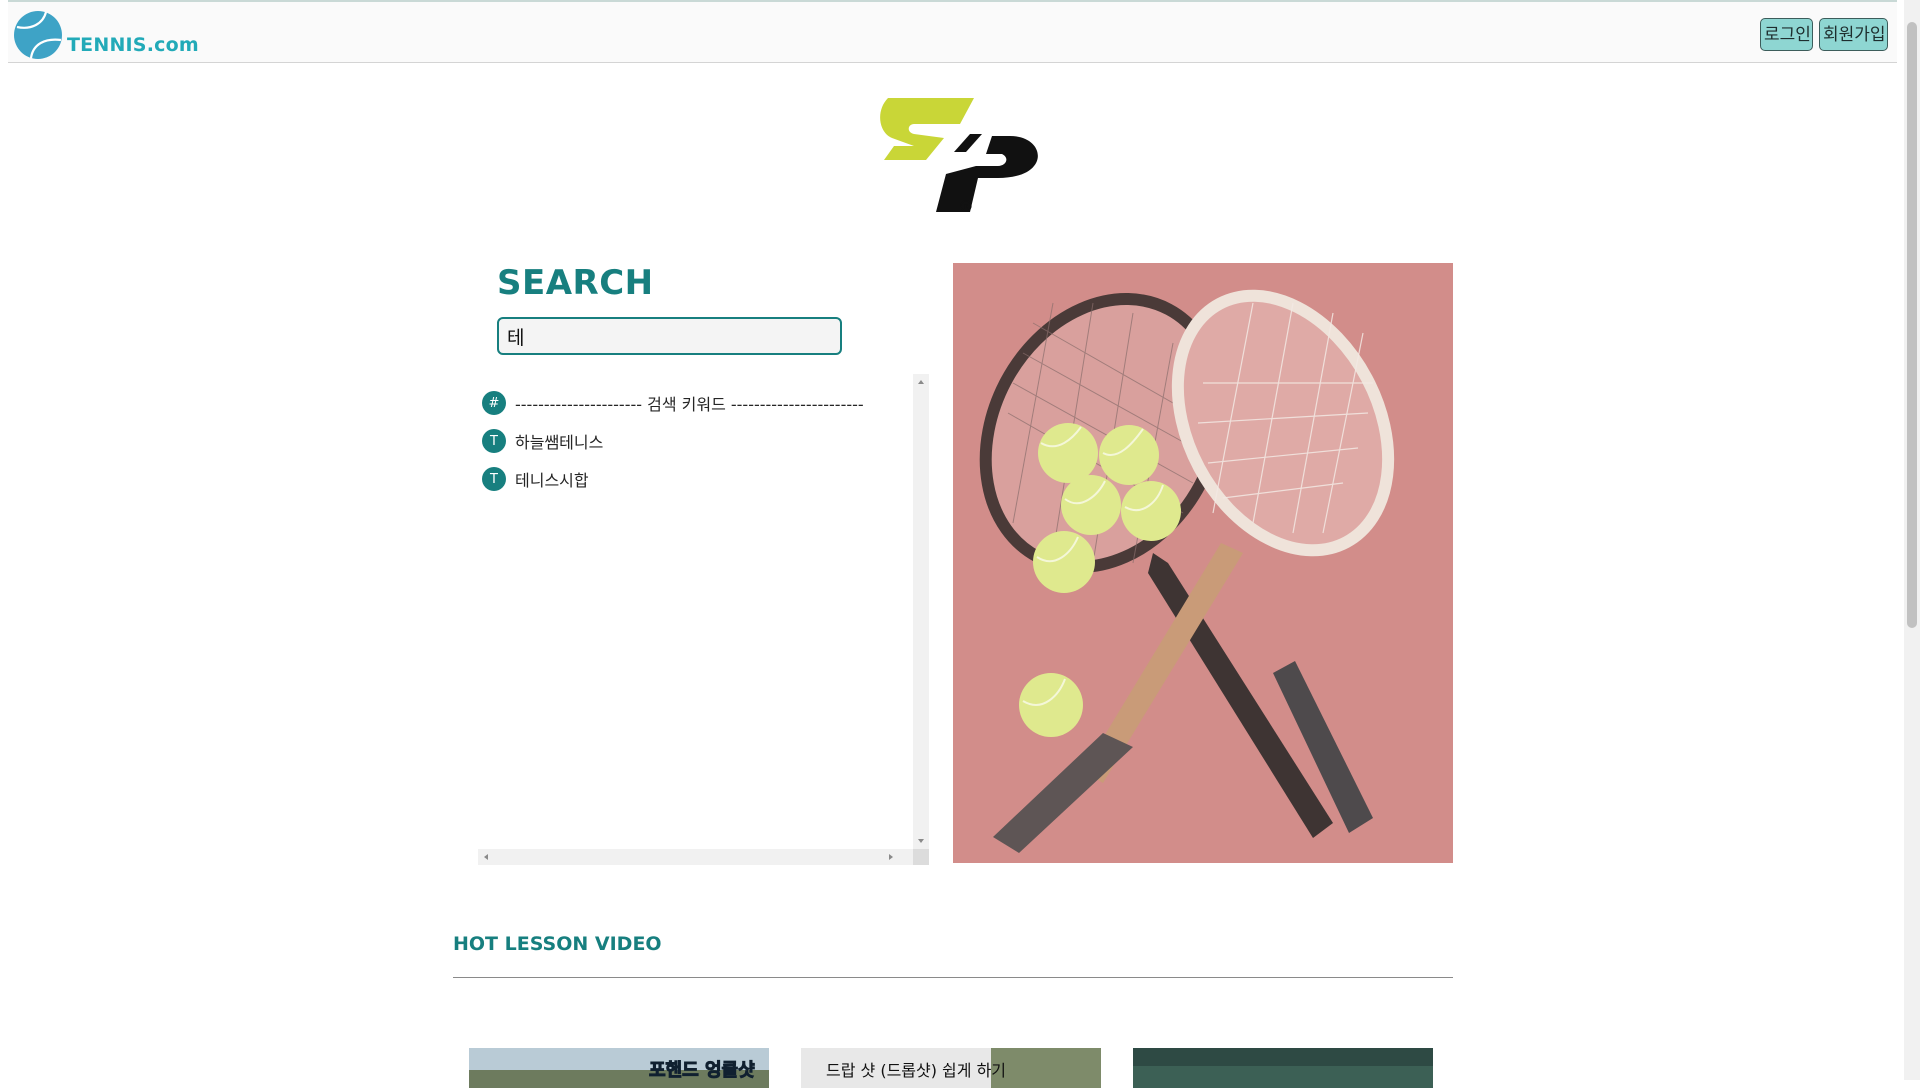 This screenshot has height=1088, width=1920. I want to click on scroll-right-arrow-icon, so click(891, 857).